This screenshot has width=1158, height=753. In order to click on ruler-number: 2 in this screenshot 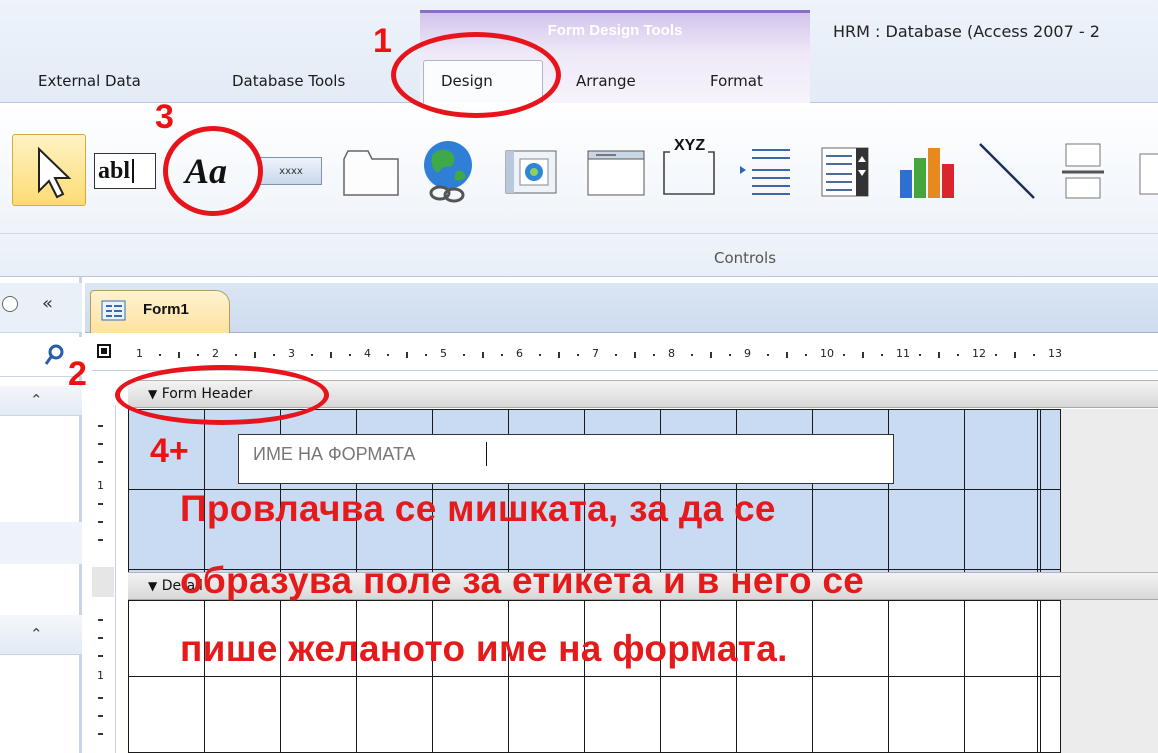, I will do `click(215, 353)`.